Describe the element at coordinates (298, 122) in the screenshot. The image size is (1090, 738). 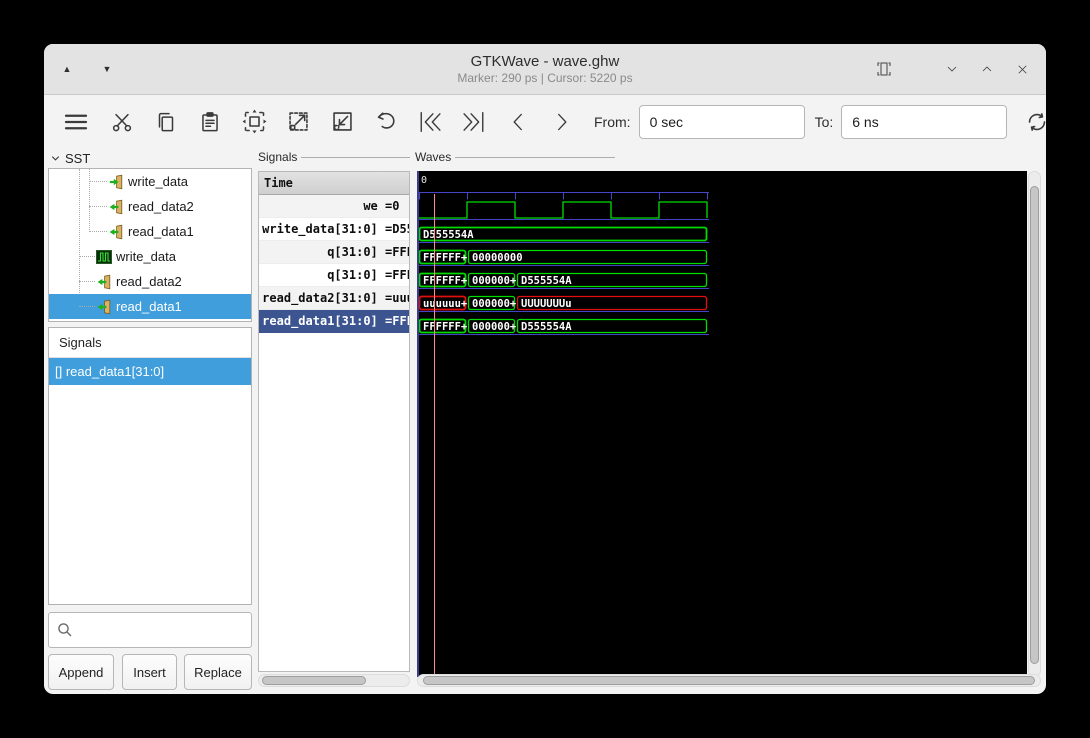
I see `zoom-in-icon` at that location.